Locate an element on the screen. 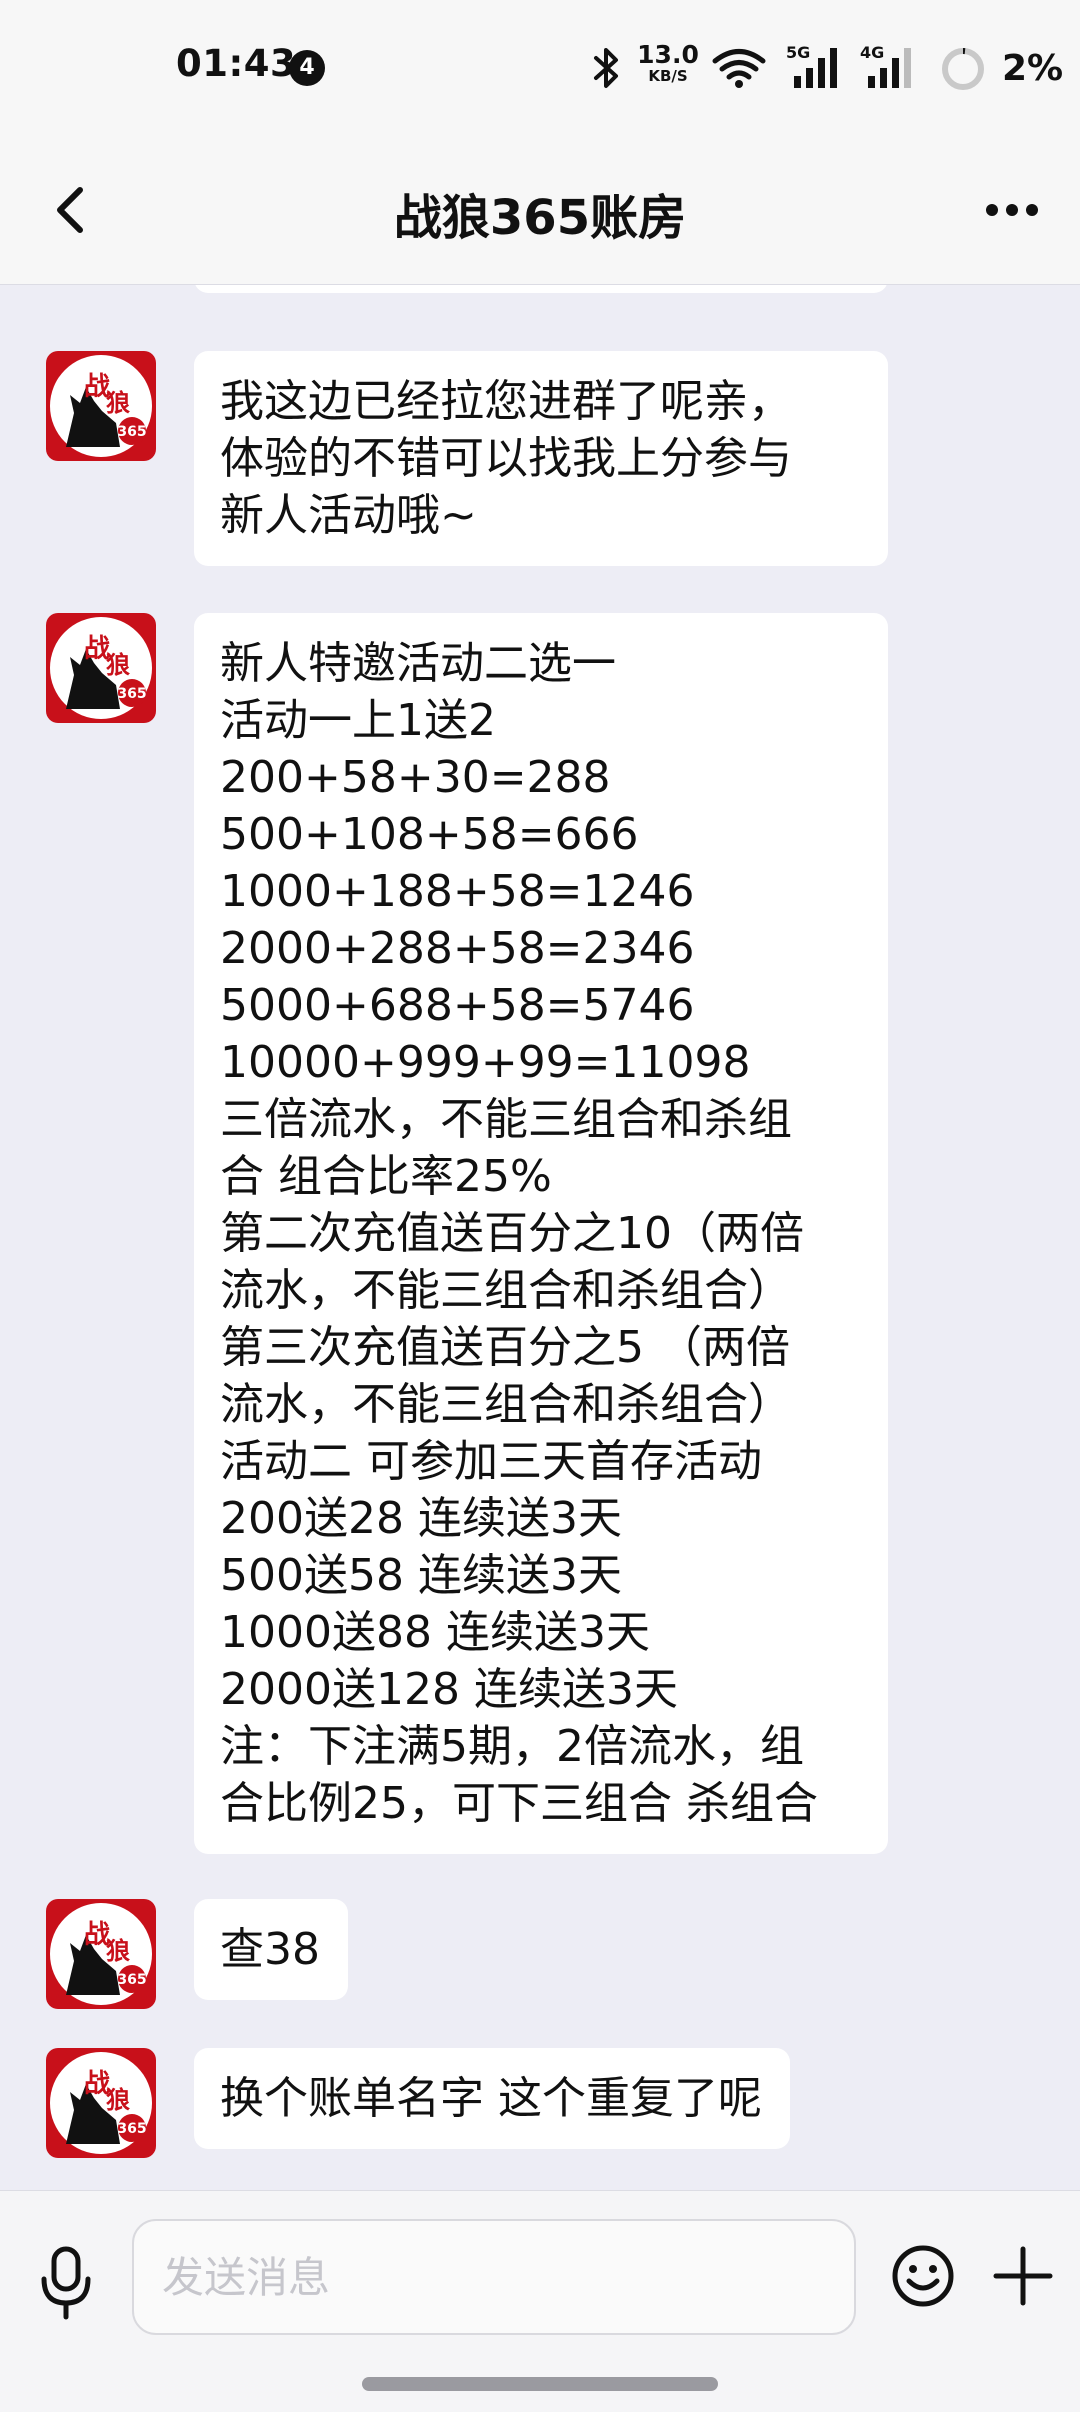 The height and width of the screenshot is (2412, 1080). message-bubble: 我这边已经拉您进群了呢亲， 体验的不错可以找我上分参与 新人活动哦~ is located at coordinates (541, 458).